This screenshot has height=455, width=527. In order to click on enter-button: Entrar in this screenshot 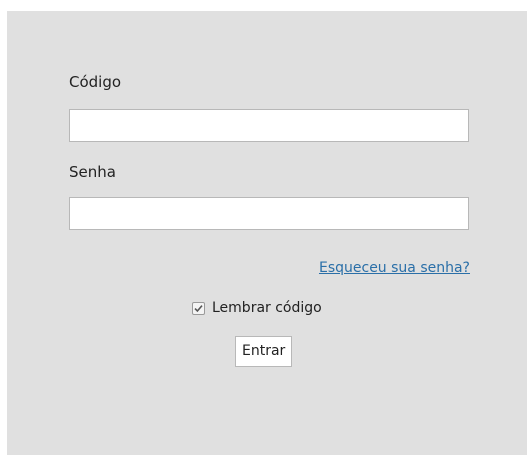, I will do `click(264, 351)`.